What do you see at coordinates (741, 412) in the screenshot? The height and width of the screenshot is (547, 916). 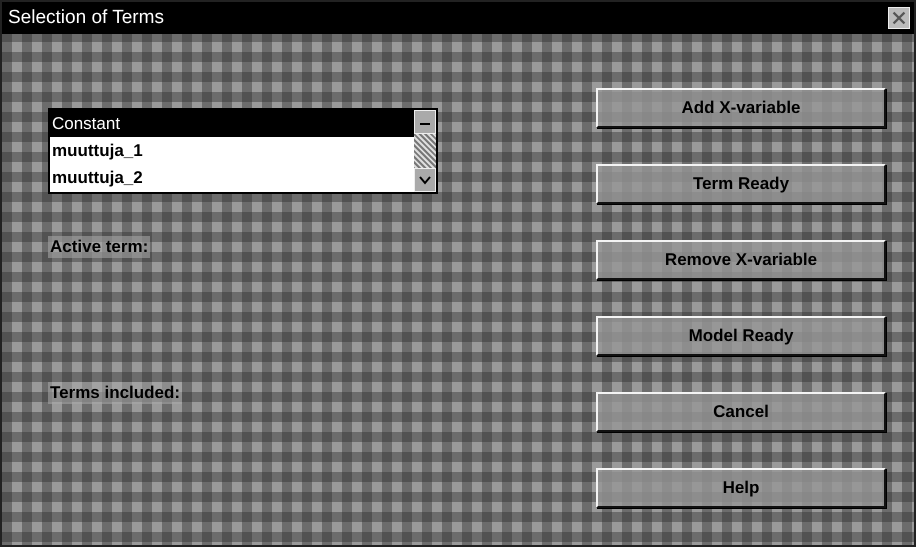 I see `dialog-button: Cancel` at bounding box center [741, 412].